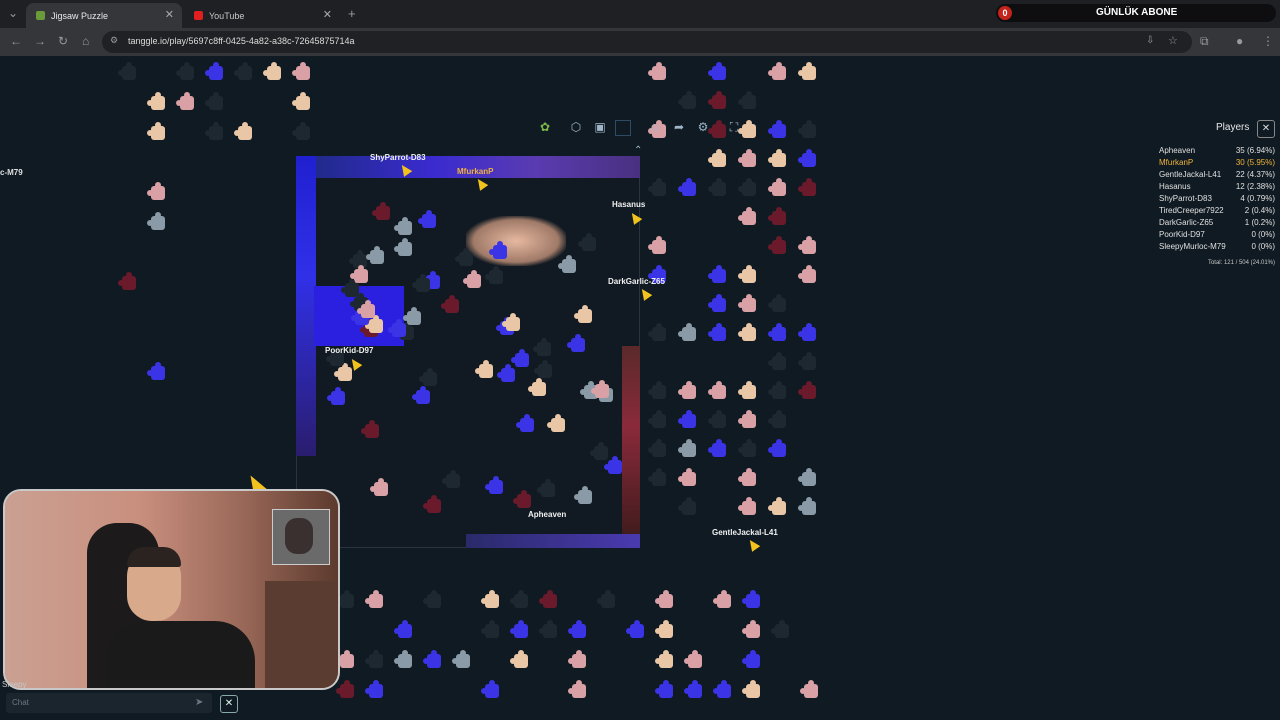  Describe the element at coordinates (104, 15) in the screenshot. I see `tab-jigsaw: Jigsaw Puzzle ✕` at that location.